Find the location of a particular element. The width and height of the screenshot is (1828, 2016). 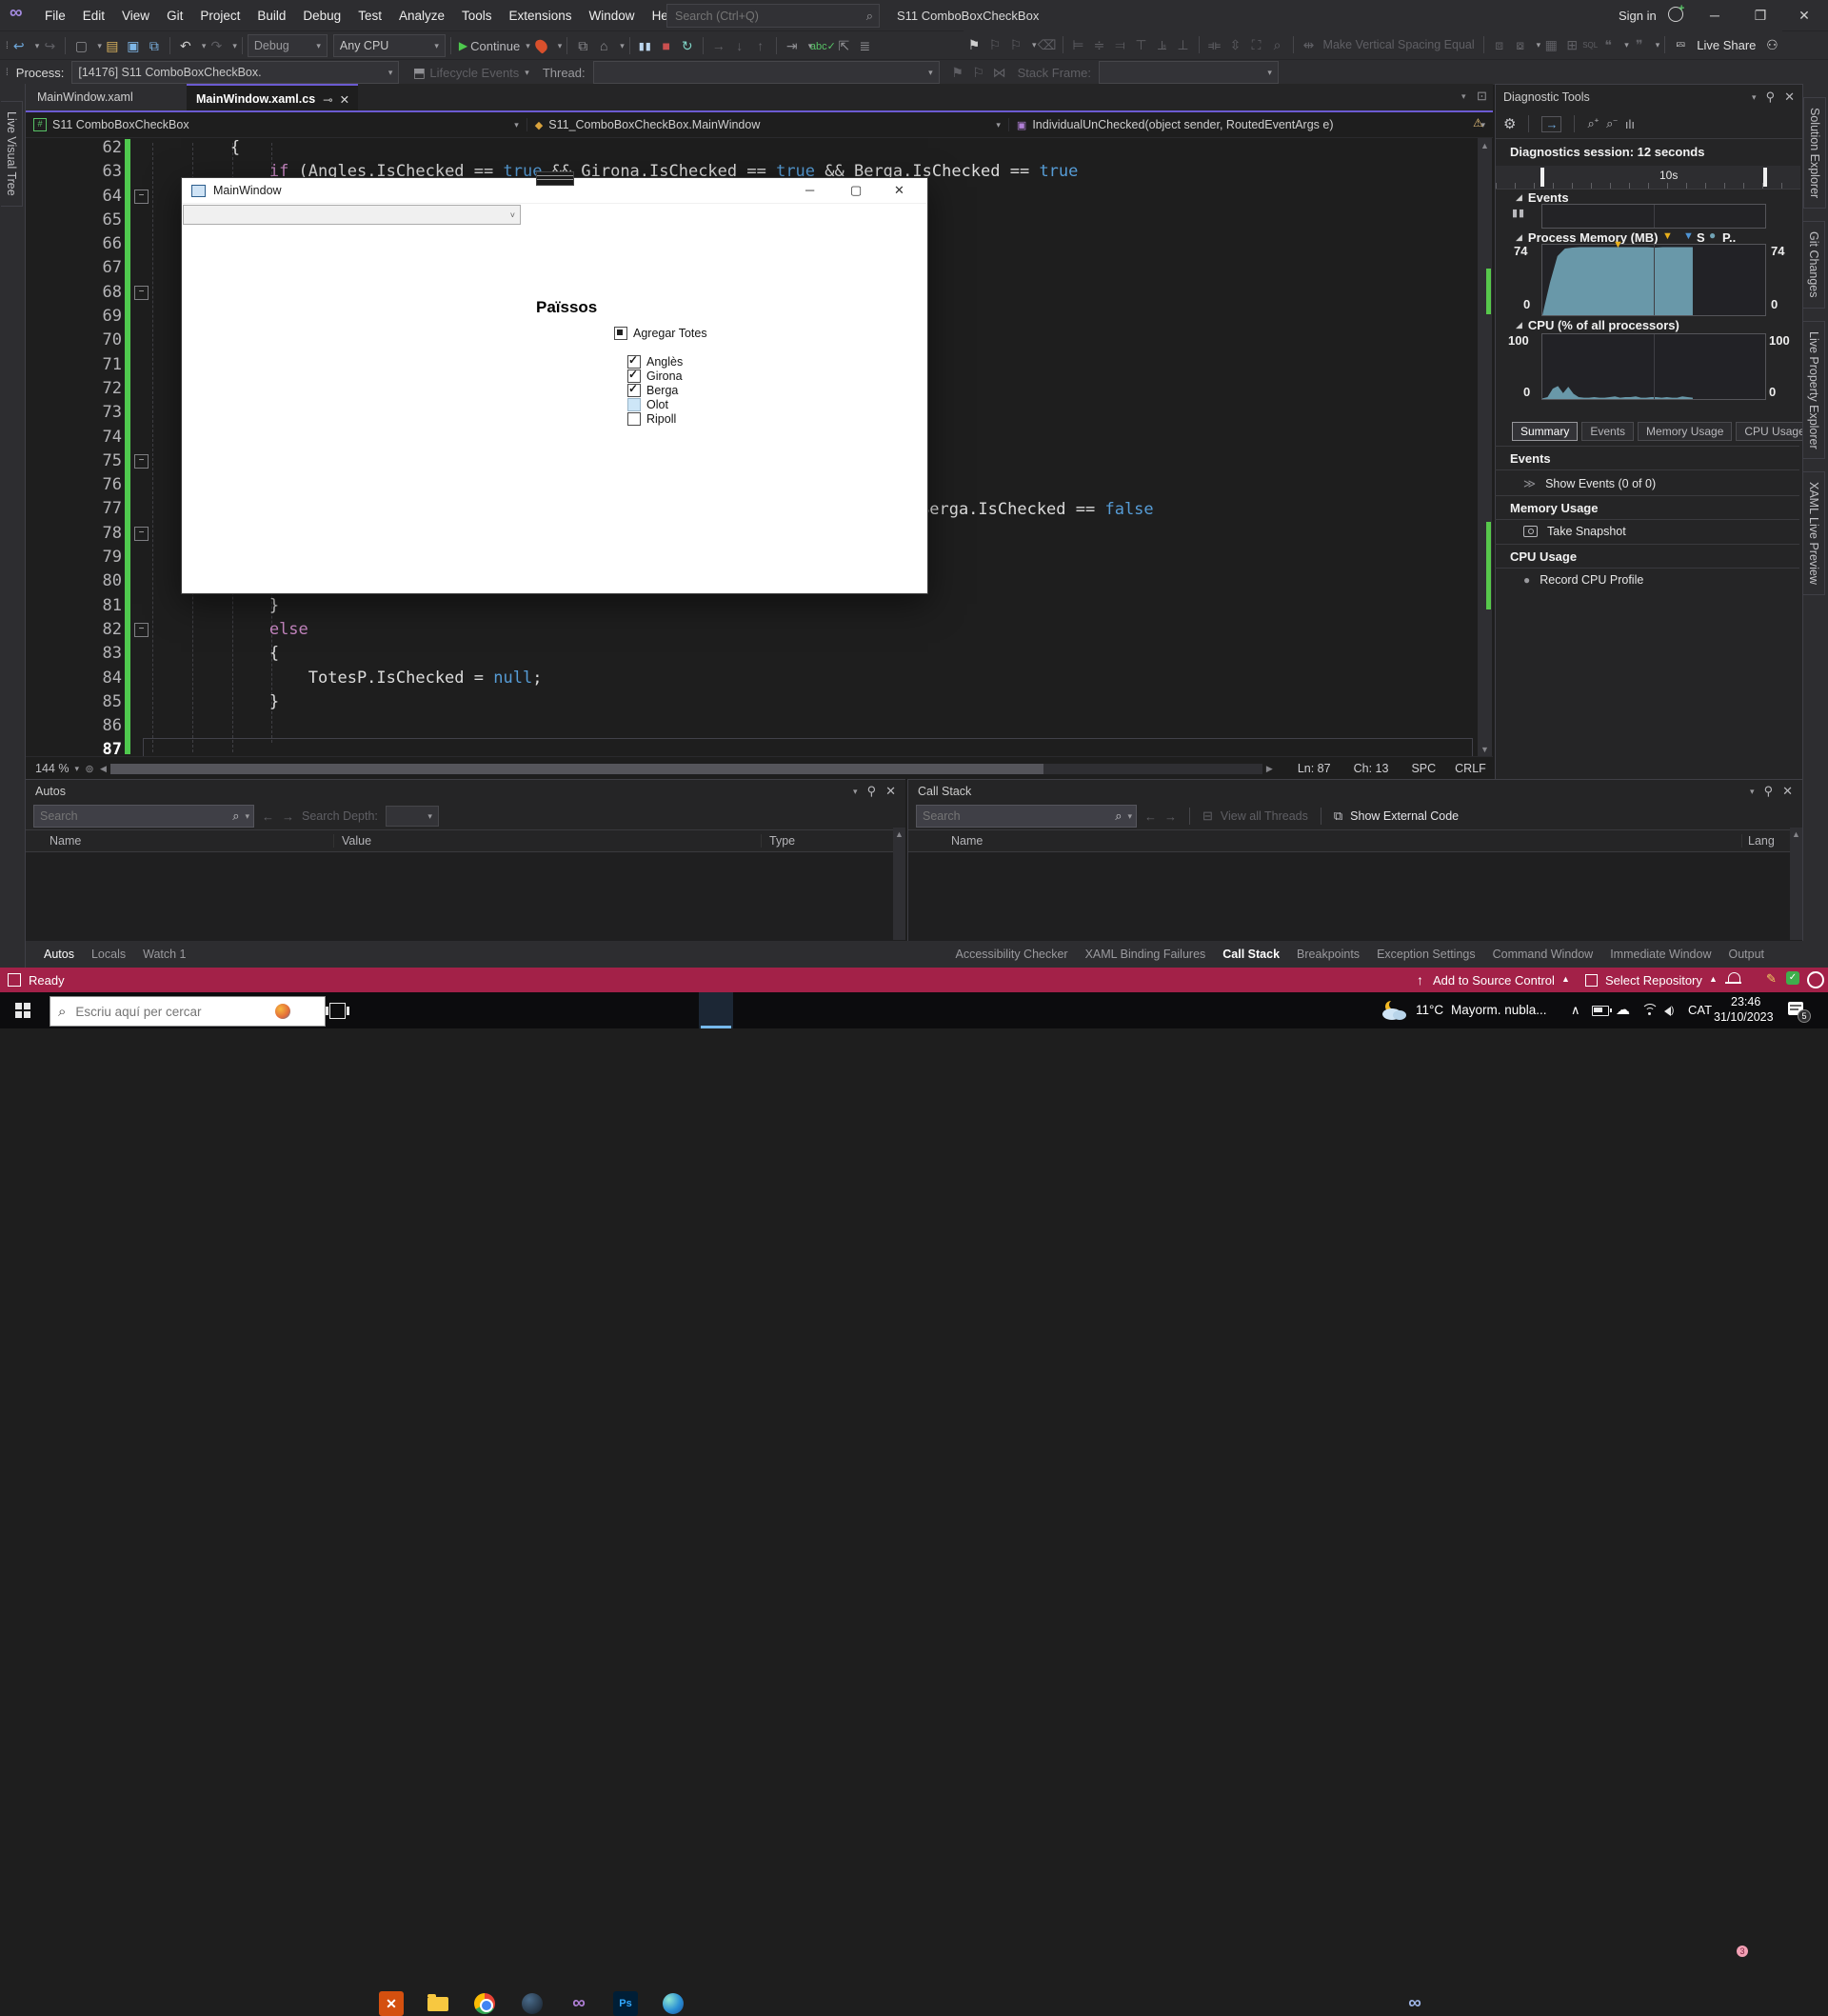

lifecycle-events-dropdown: Lifecycle Events is located at coordinates (474, 73).